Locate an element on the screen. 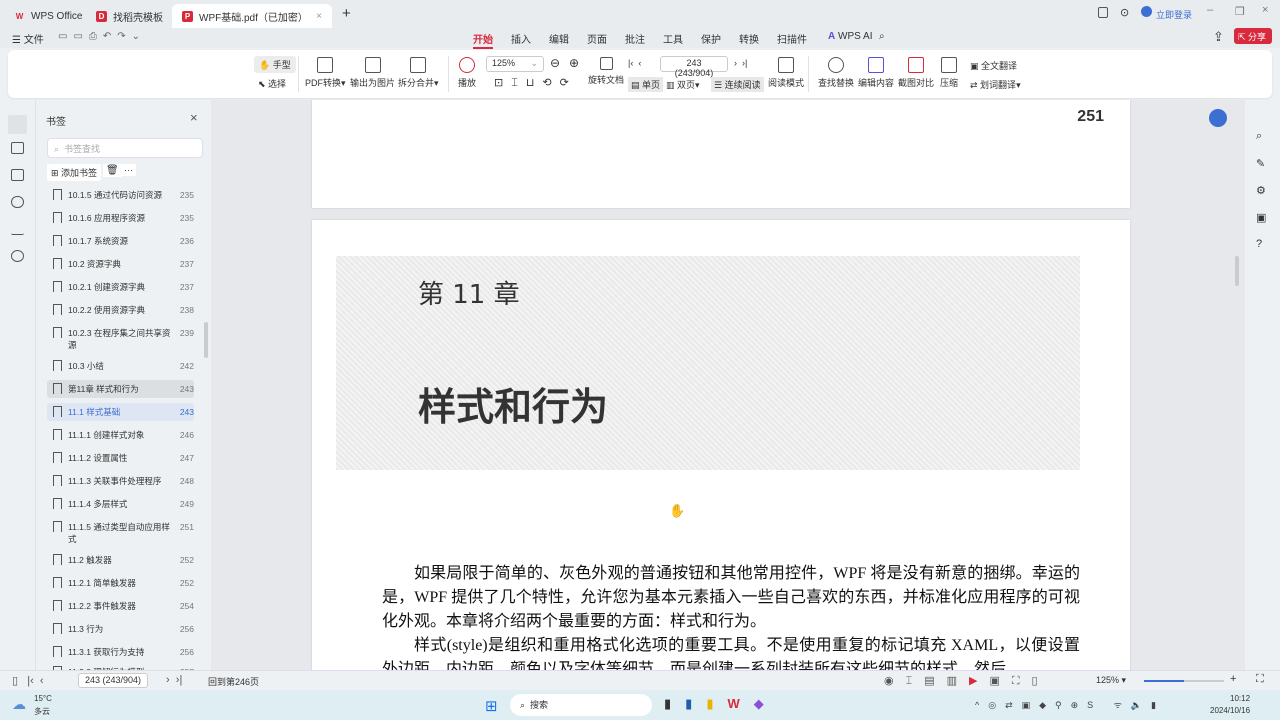 The height and width of the screenshot is (720, 1280). bookmark-item: 11.1.5 通过类型自动应用样式 251 is located at coordinates (120, 533).